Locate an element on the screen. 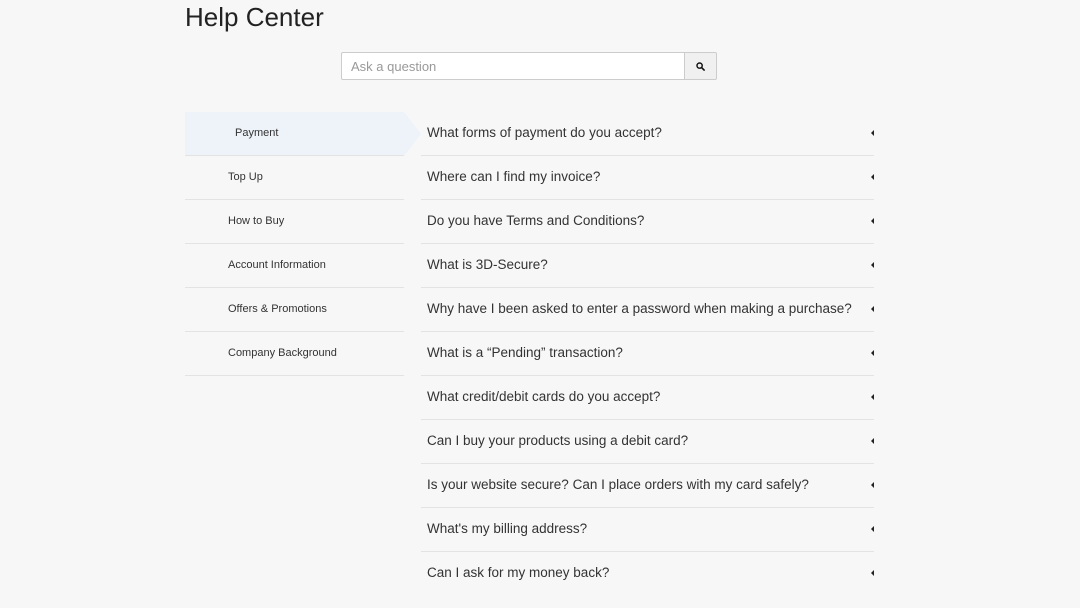 The height and width of the screenshot is (608, 1080). sidebar-item-how-to-buy: How to Buy is located at coordinates (294, 222).